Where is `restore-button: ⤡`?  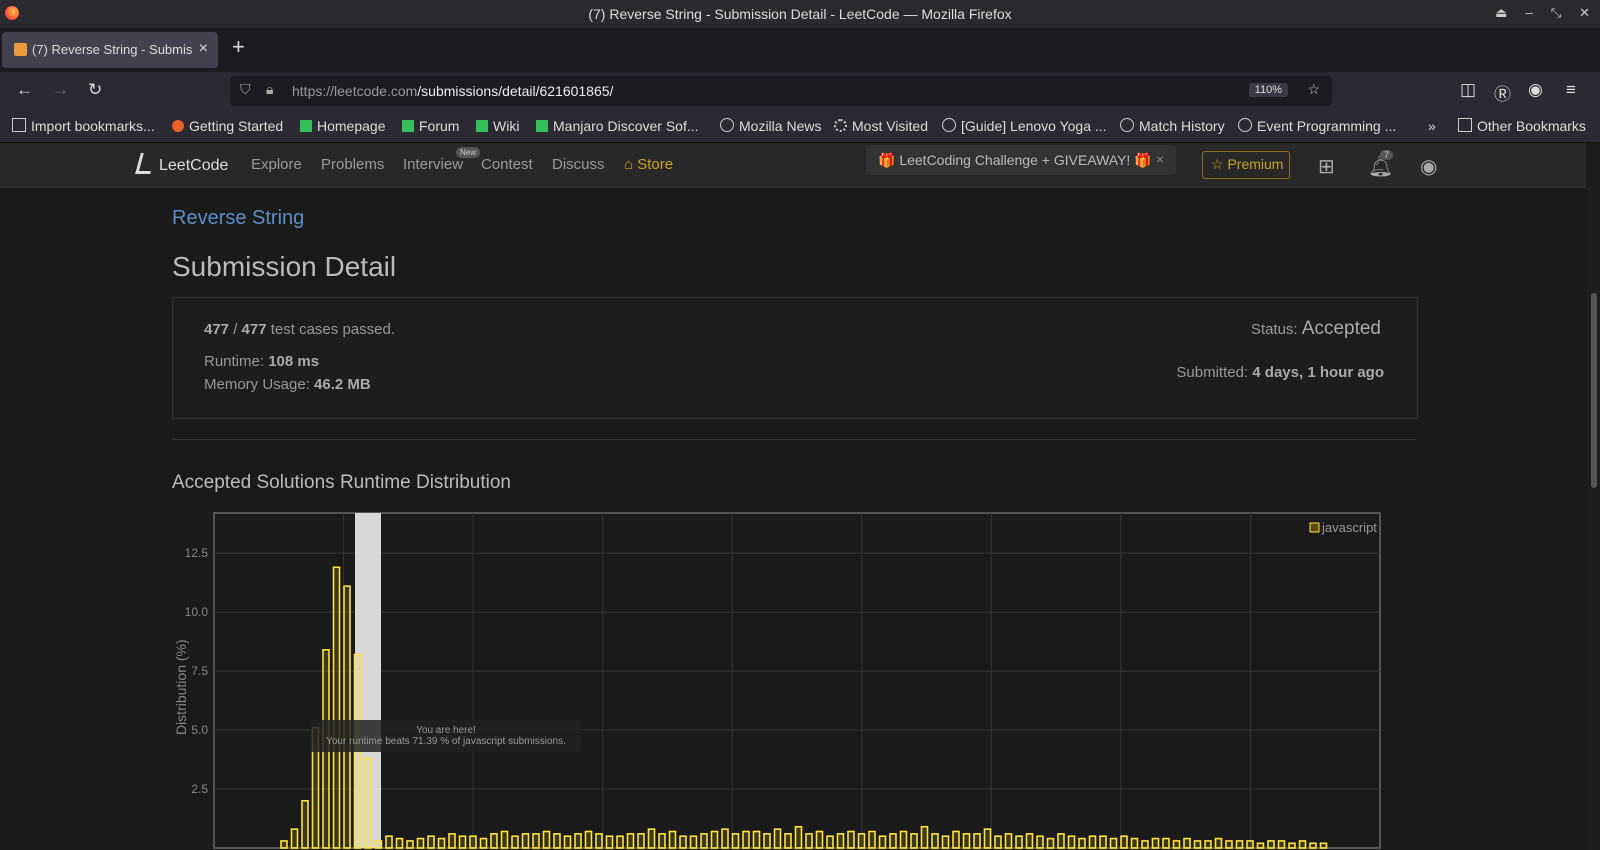
restore-button: ⤡ is located at coordinates (1556, 13).